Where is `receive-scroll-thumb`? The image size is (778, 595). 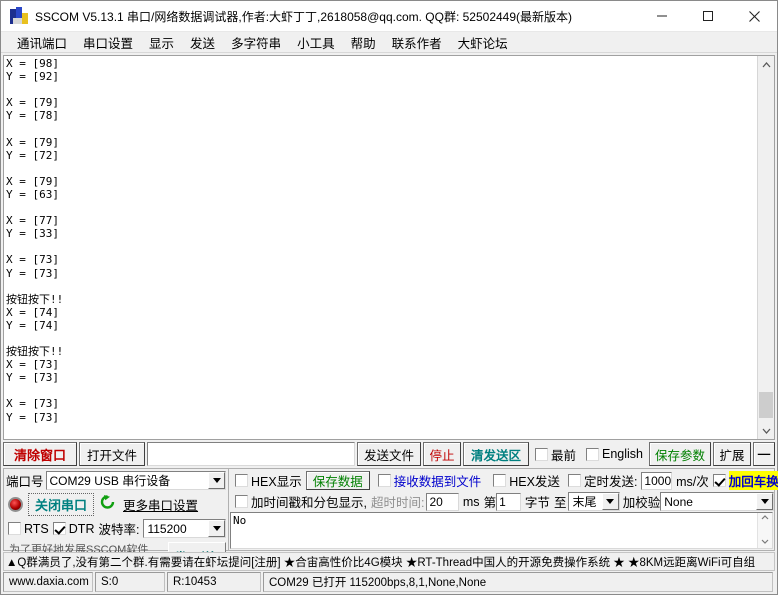 receive-scroll-thumb is located at coordinates (766, 405).